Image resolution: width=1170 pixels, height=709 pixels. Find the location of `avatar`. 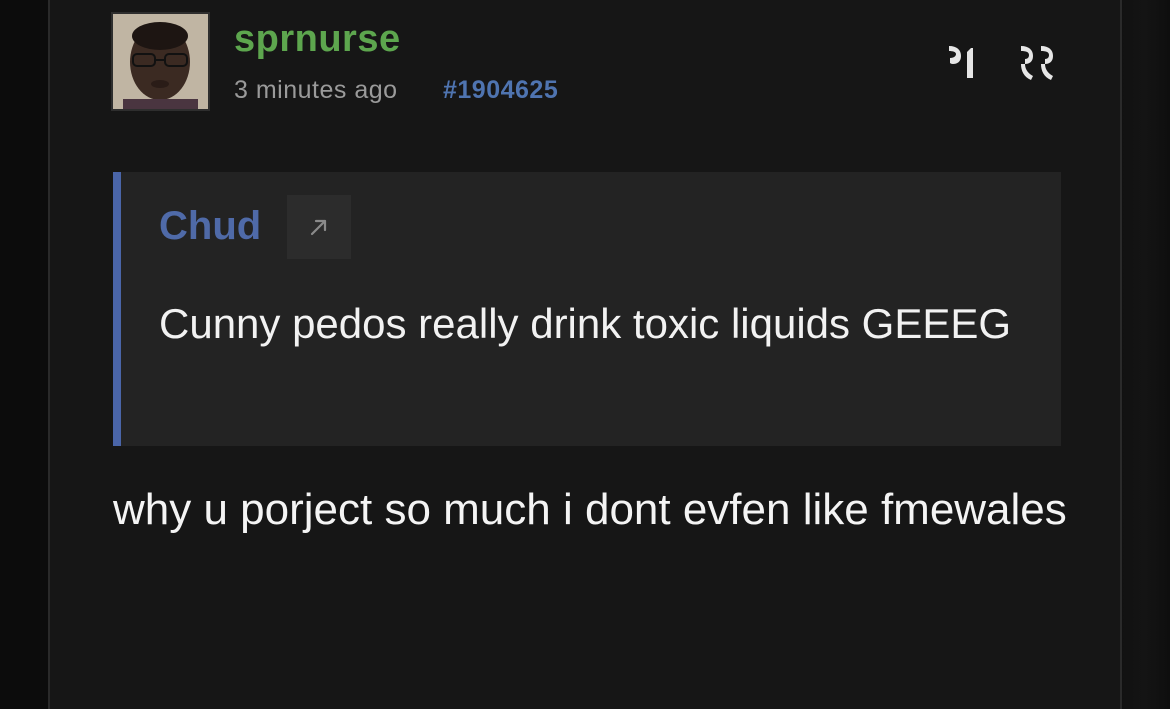

avatar is located at coordinates (160, 61).